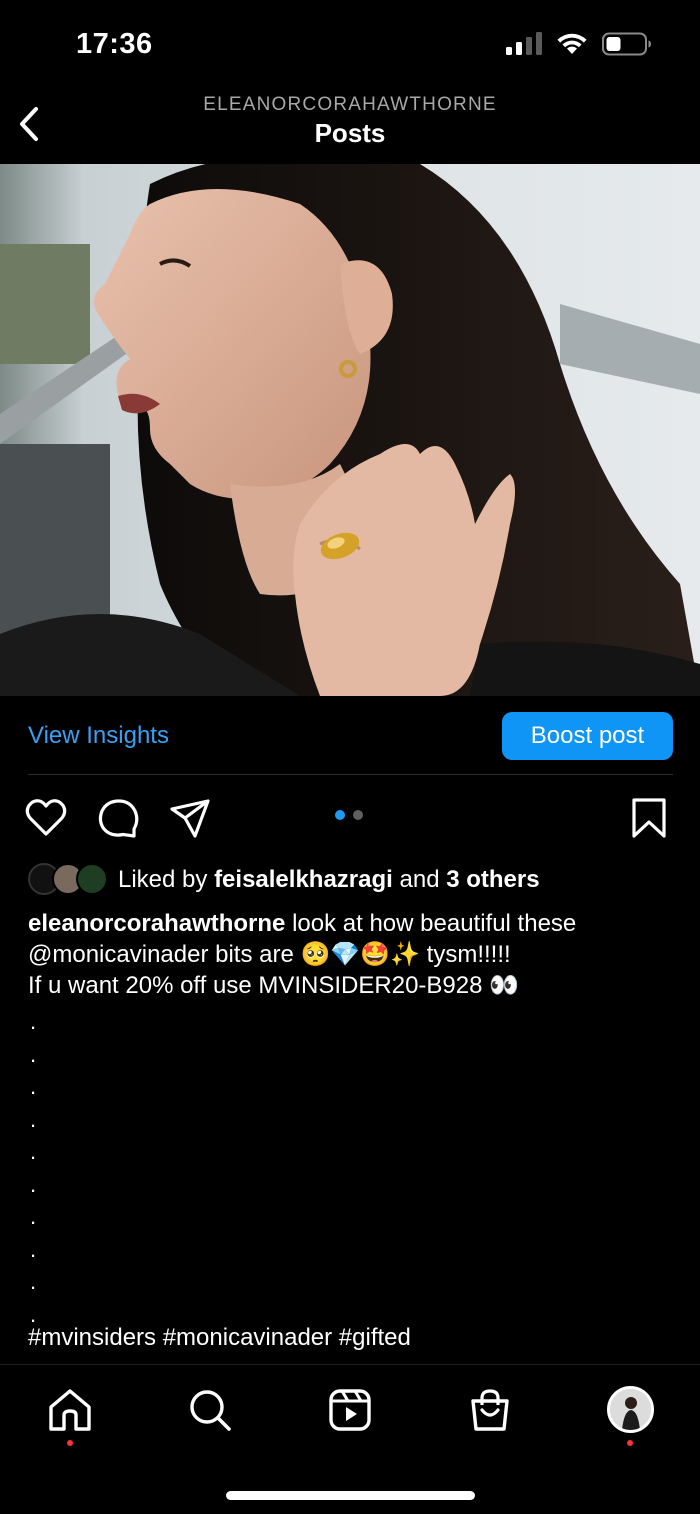  I want to click on battery-icon, so click(626, 44).